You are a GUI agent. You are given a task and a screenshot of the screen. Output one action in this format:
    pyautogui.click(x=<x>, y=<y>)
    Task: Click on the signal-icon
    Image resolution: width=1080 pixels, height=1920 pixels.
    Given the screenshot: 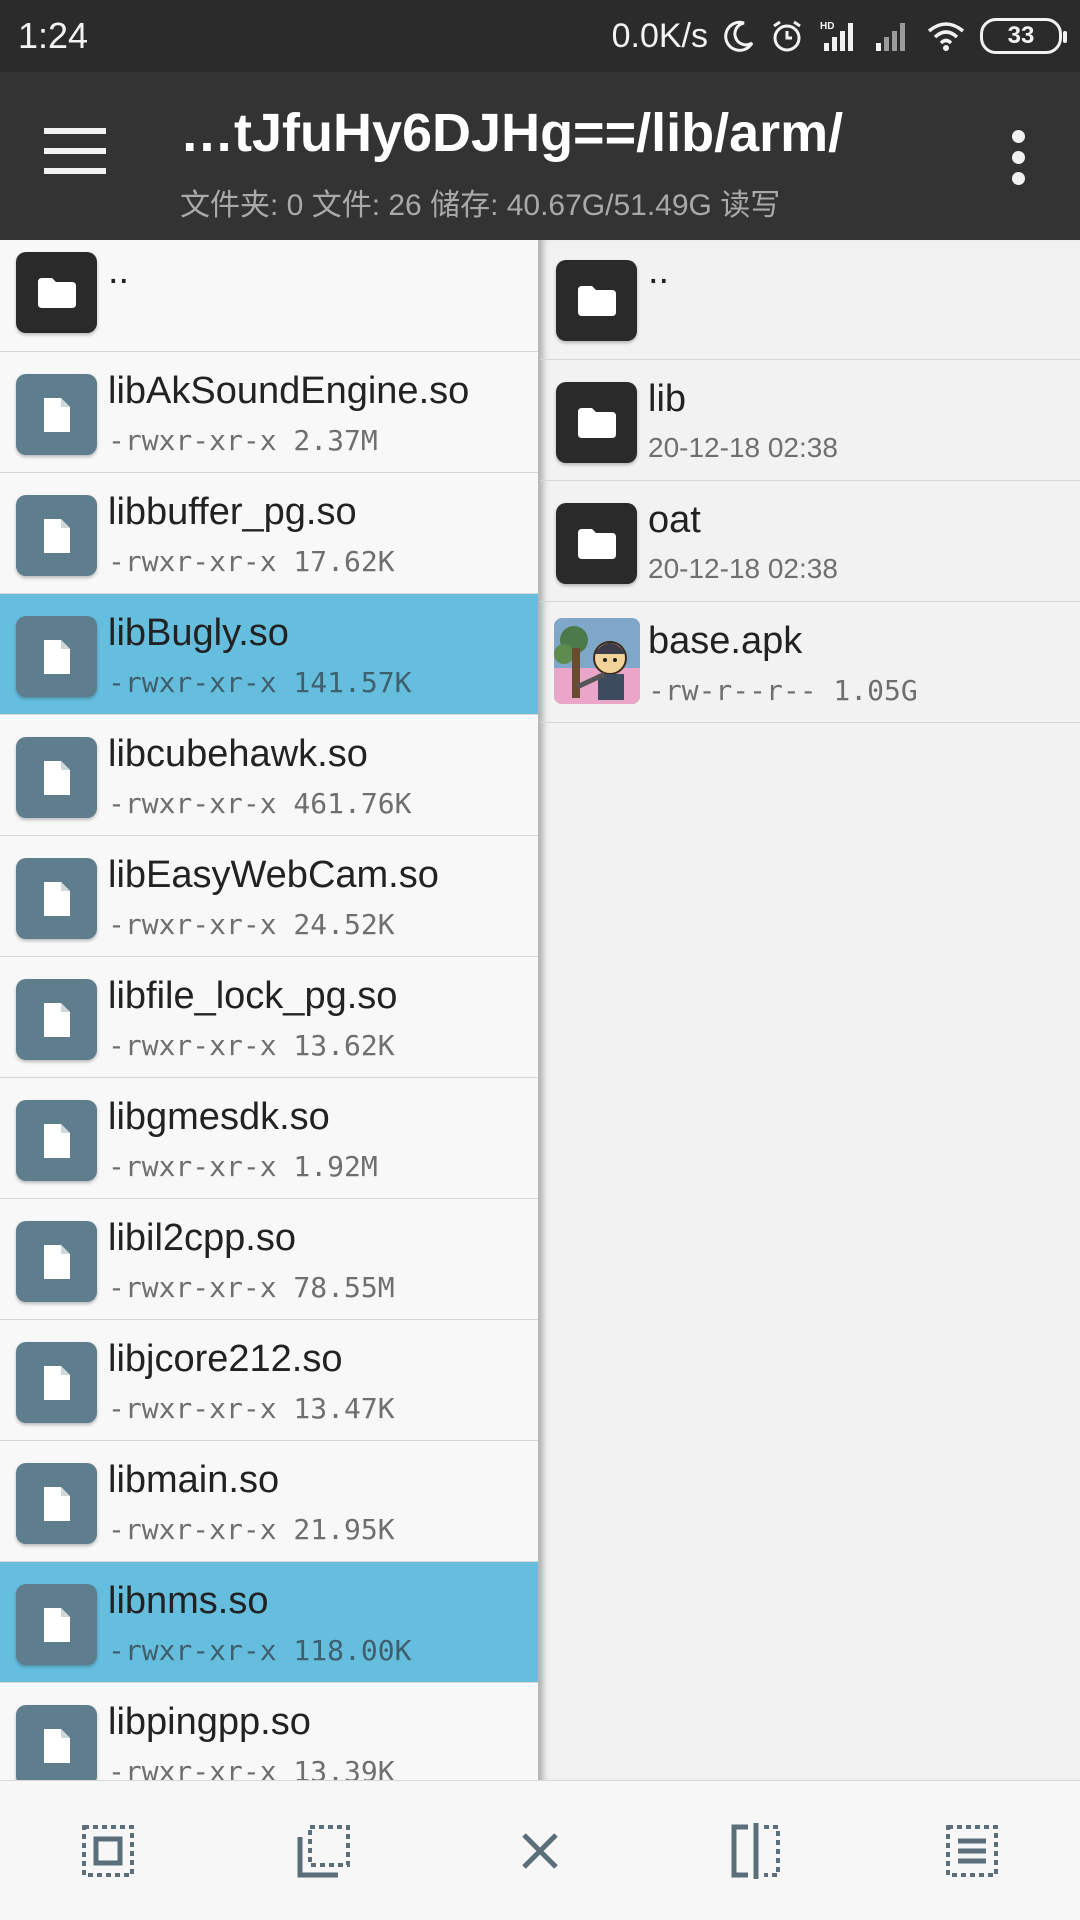 What is the action you would take?
    pyautogui.click(x=892, y=36)
    